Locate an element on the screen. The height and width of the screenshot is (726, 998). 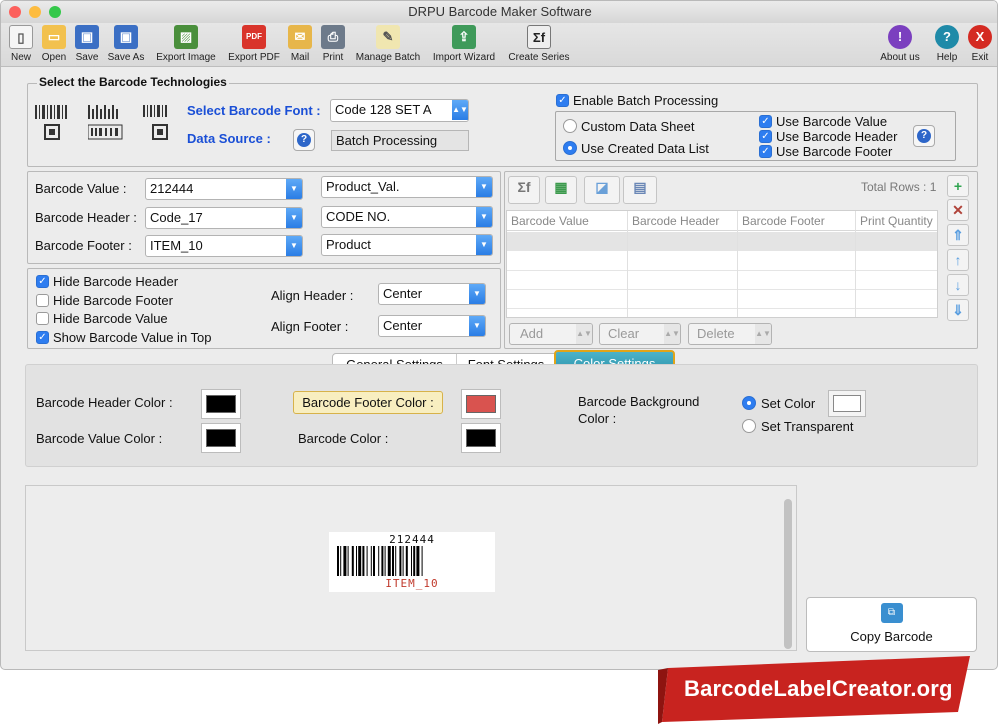
exit-button: X Exit is located at coordinates (980, 45).